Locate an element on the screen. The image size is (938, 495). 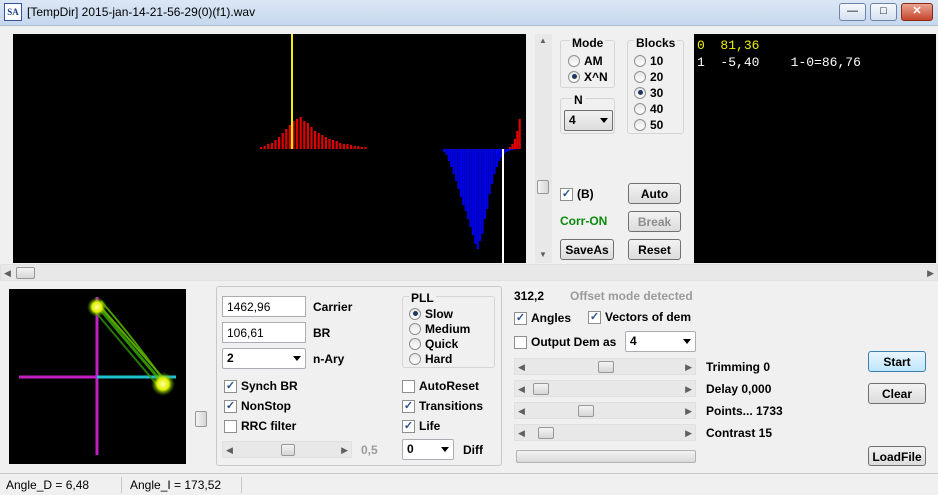
pll-slow-radio: Slow is located at coordinates (431, 313).